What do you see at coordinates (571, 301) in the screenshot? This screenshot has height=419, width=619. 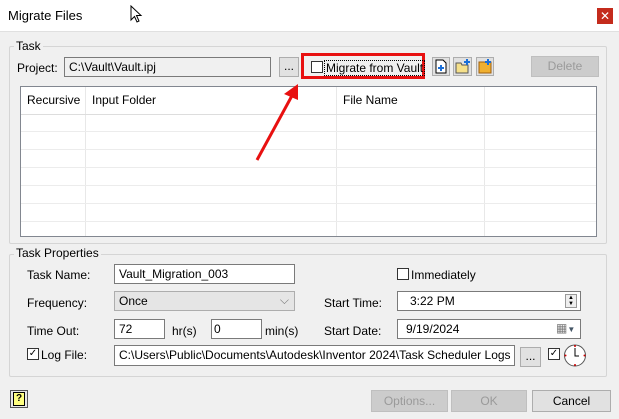 I see `time-spinner: ▲ ▼` at bounding box center [571, 301].